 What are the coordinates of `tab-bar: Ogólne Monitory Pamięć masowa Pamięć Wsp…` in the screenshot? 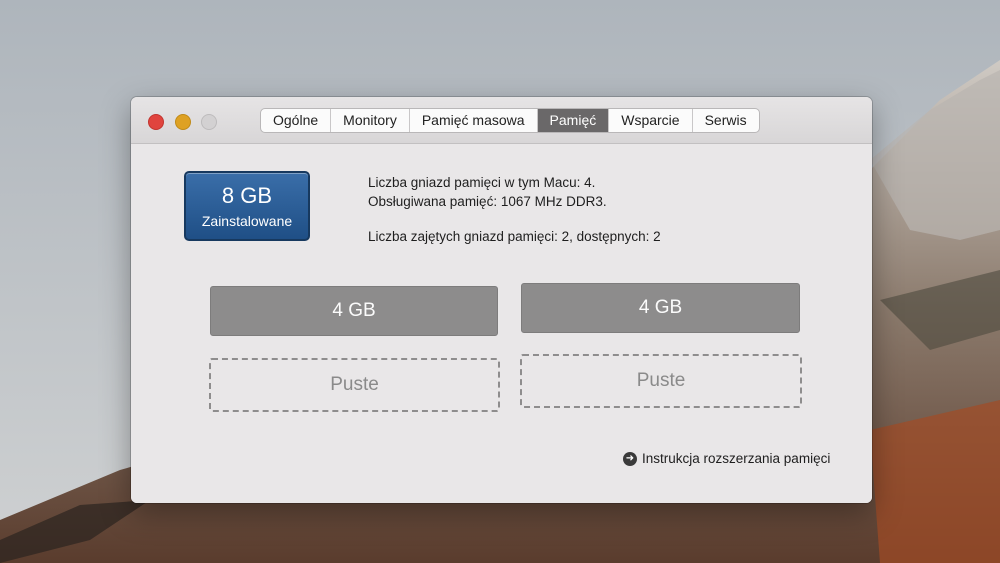 It's located at (510, 120).